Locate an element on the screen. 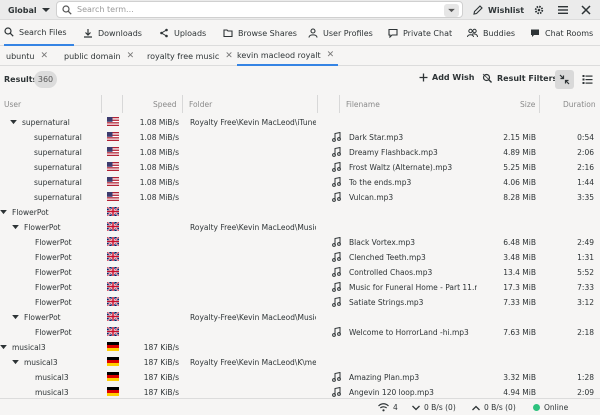 The height and width of the screenshot is (415, 600). tab-downloads: Downloads is located at coordinates (112, 33).